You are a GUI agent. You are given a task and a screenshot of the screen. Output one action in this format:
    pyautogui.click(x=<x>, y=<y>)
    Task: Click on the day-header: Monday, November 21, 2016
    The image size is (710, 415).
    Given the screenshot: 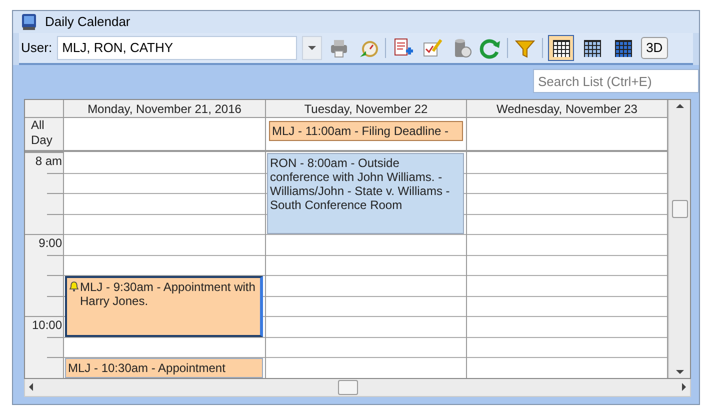 What is the action you would take?
    pyautogui.click(x=165, y=108)
    